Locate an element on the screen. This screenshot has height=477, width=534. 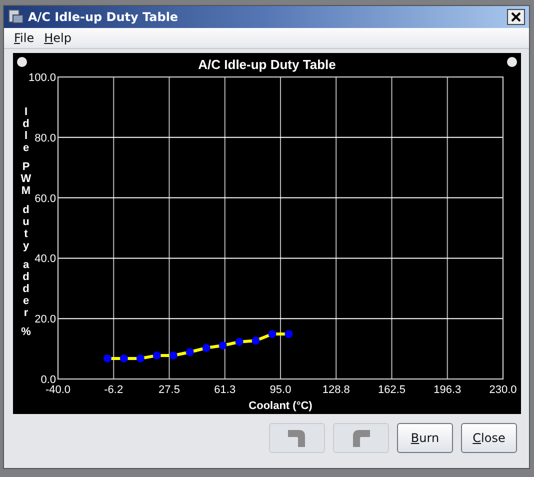
window-title: A/C Idle-up Duty Table is located at coordinates (104, 17).